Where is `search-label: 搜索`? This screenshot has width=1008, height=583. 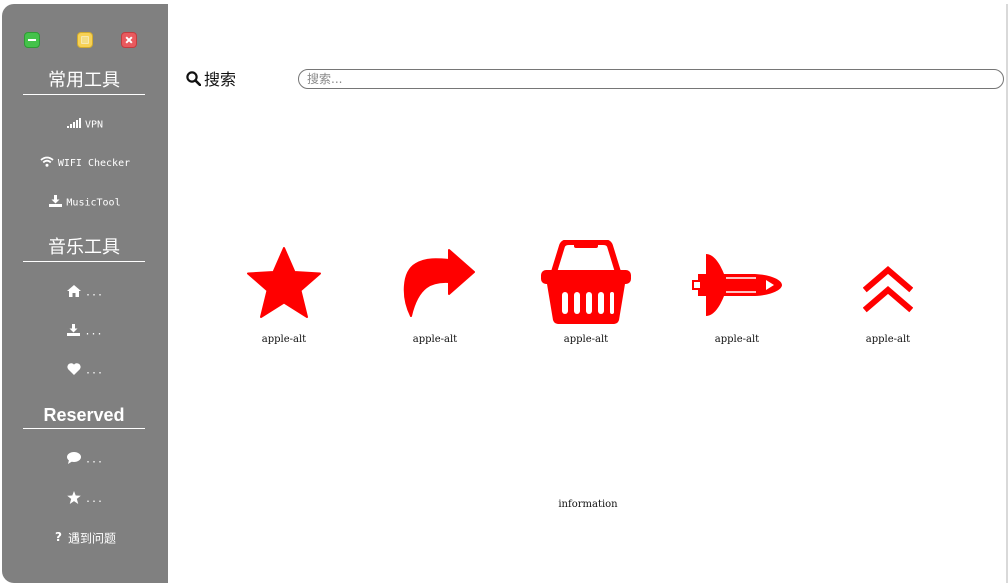 search-label: 搜索 is located at coordinates (220, 79).